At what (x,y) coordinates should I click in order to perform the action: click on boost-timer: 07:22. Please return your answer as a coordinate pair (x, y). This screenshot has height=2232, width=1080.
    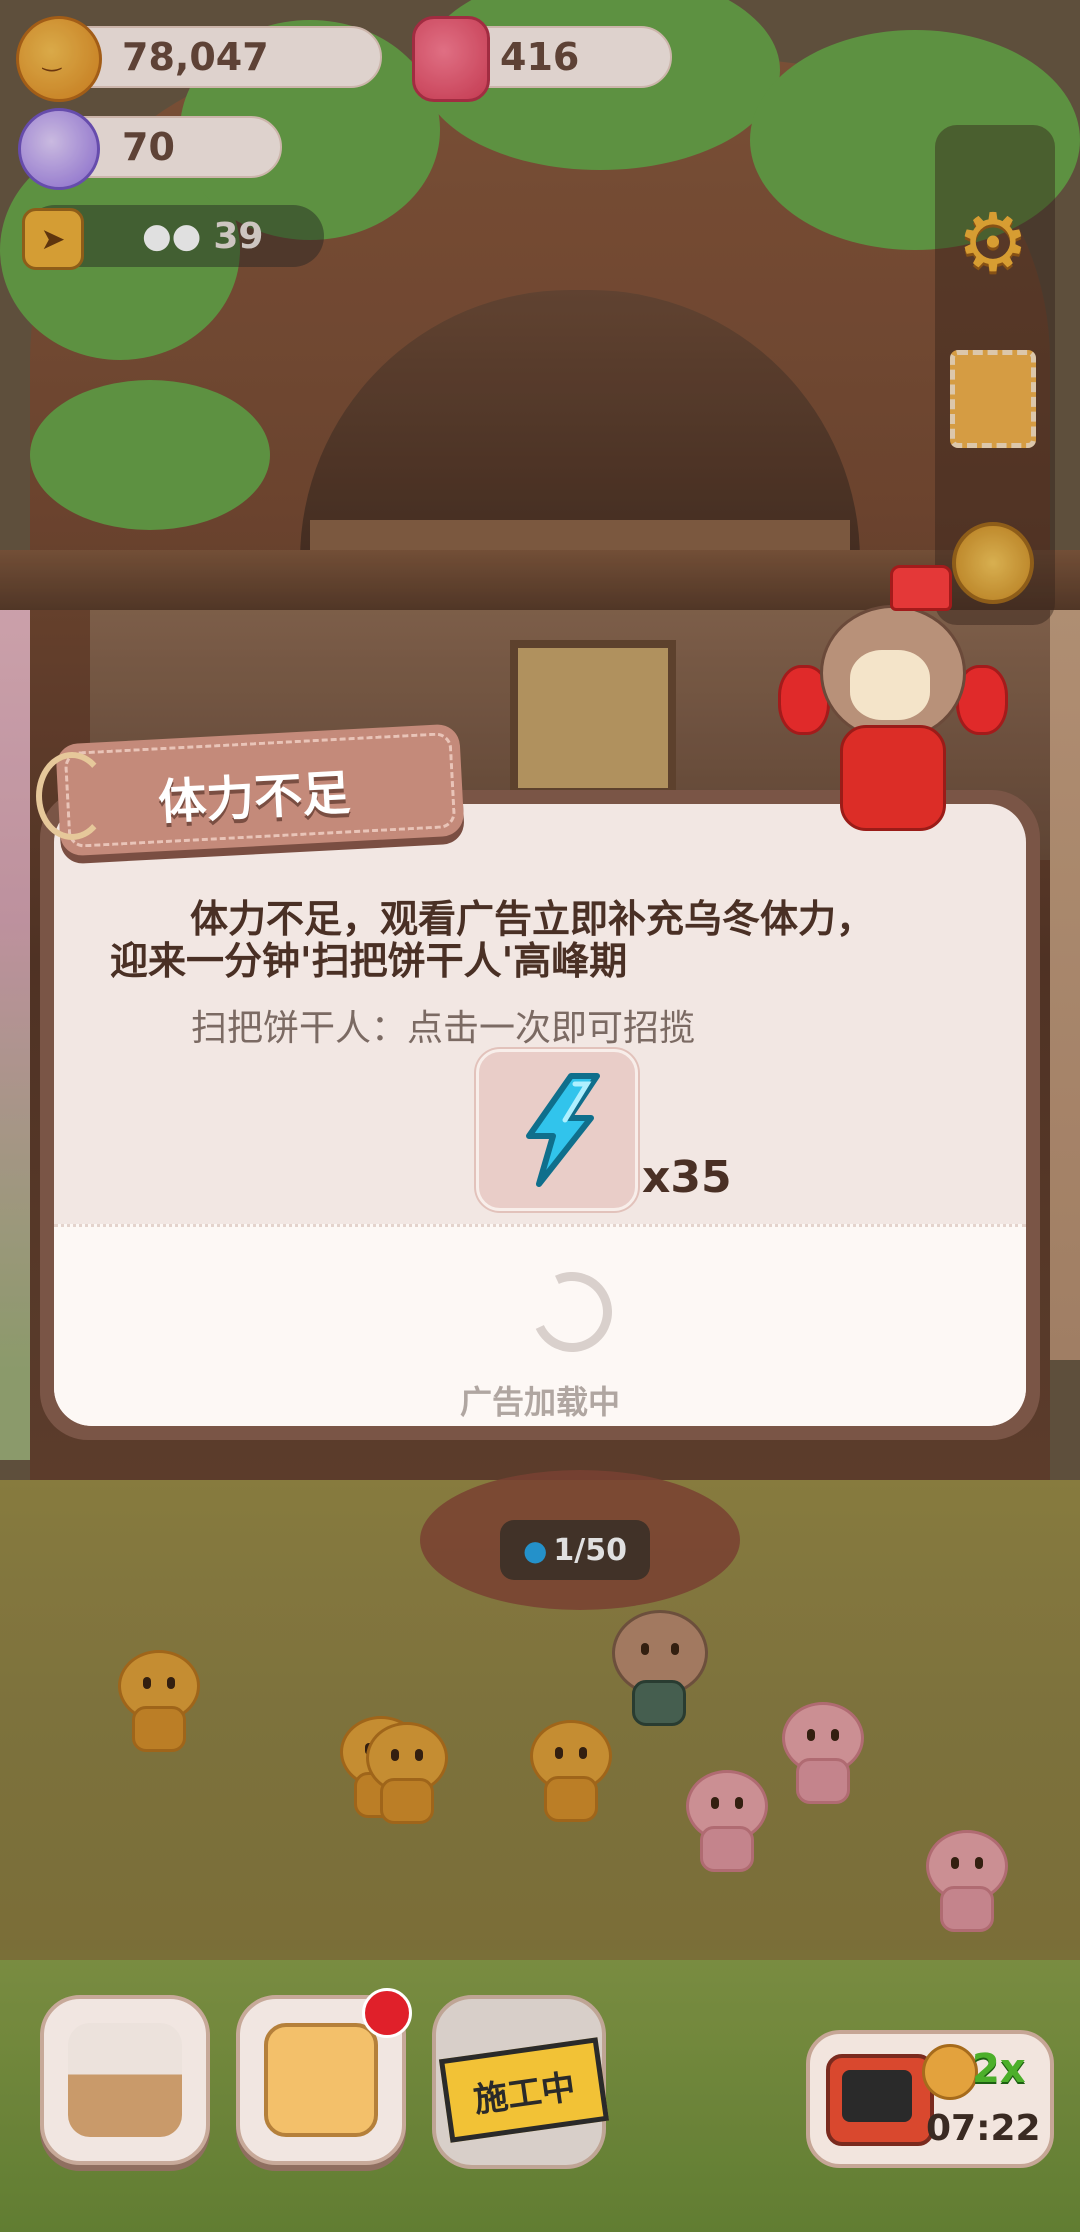
    Looking at the image, I should click on (983, 2128).